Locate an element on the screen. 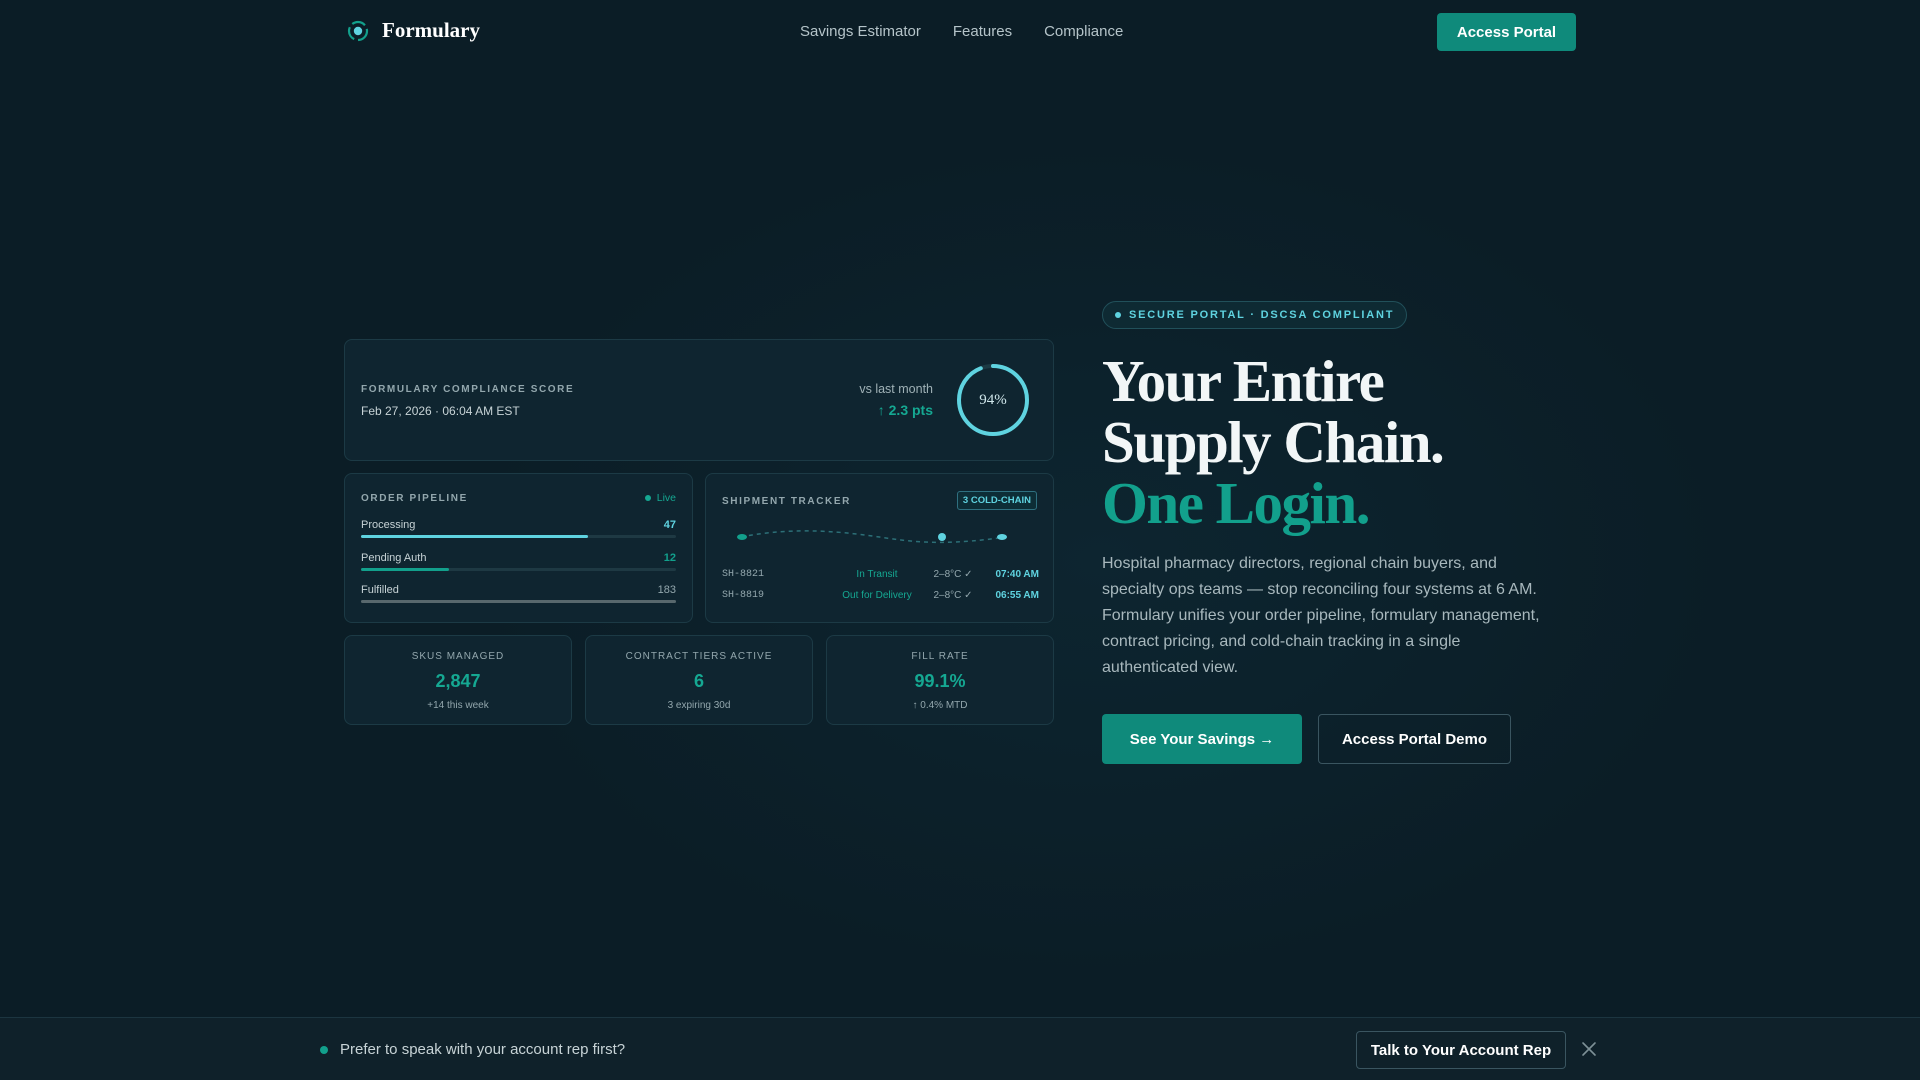 This screenshot has height=1080, width=1920. banner-dot-icon is located at coordinates (324, 1050).